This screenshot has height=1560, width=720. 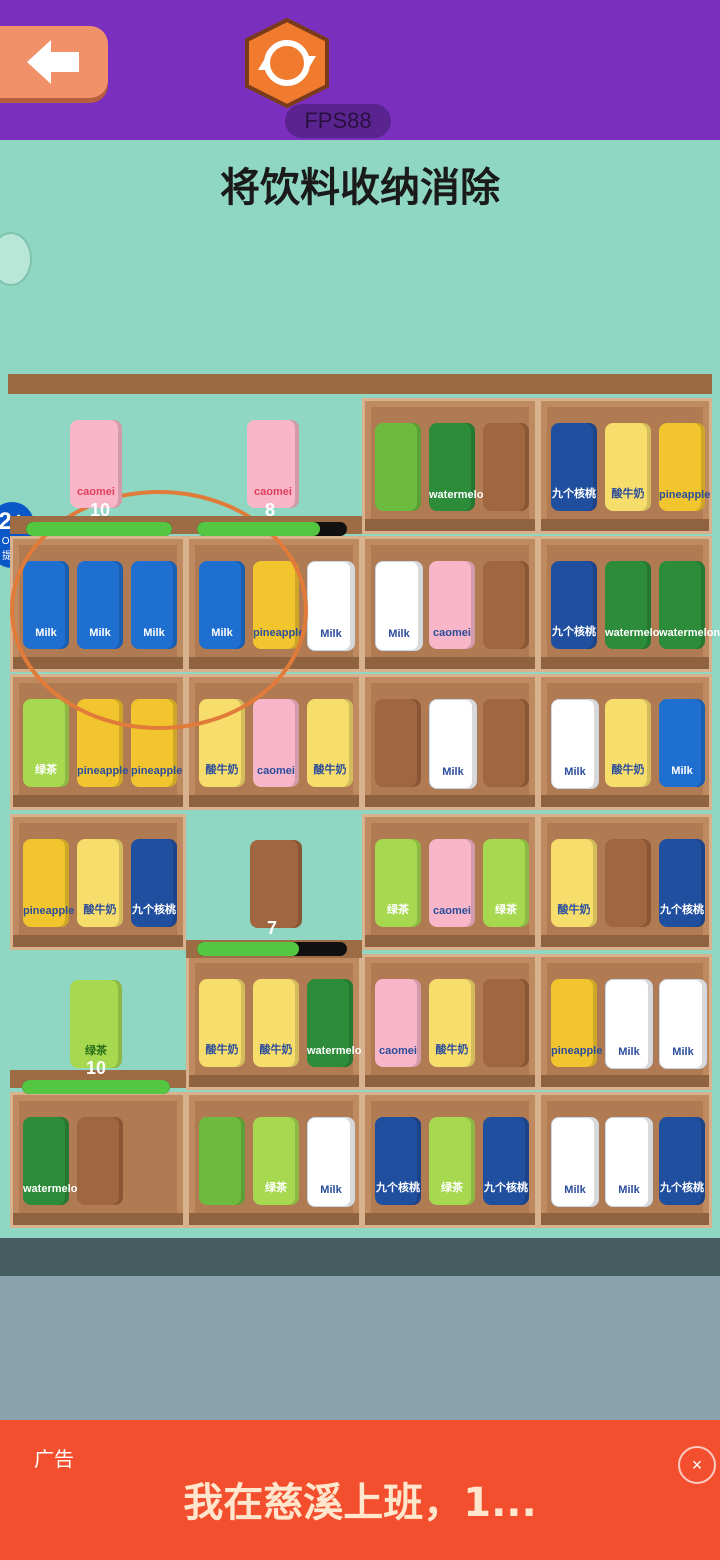 I want to click on shelf-cell: Milk 酸牛奶 Milk, so click(x=625, y=742).